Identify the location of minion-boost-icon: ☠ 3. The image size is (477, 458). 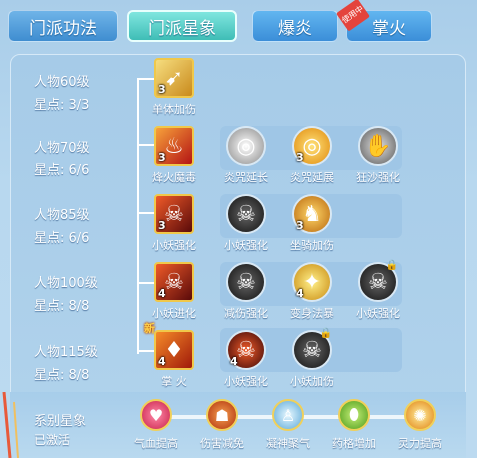
(174, 214).